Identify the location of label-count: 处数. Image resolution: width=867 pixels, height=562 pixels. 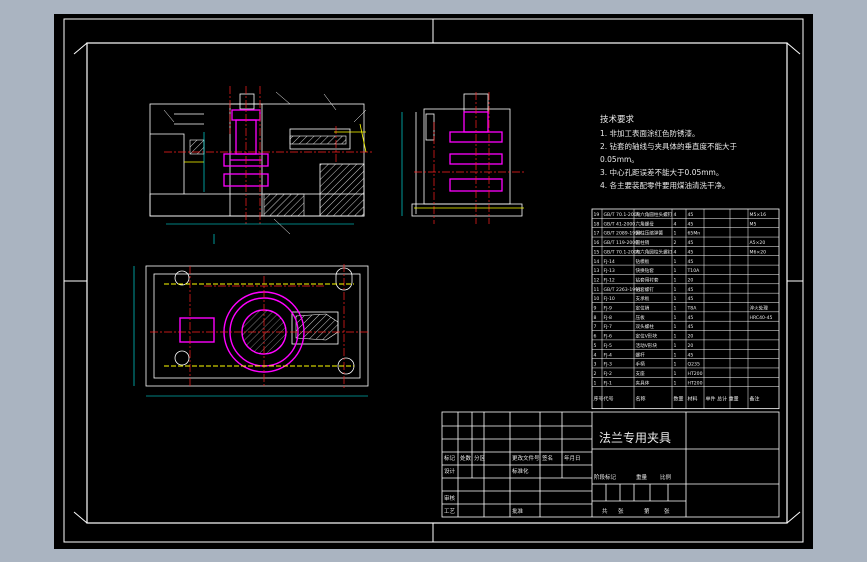
(466, 458).